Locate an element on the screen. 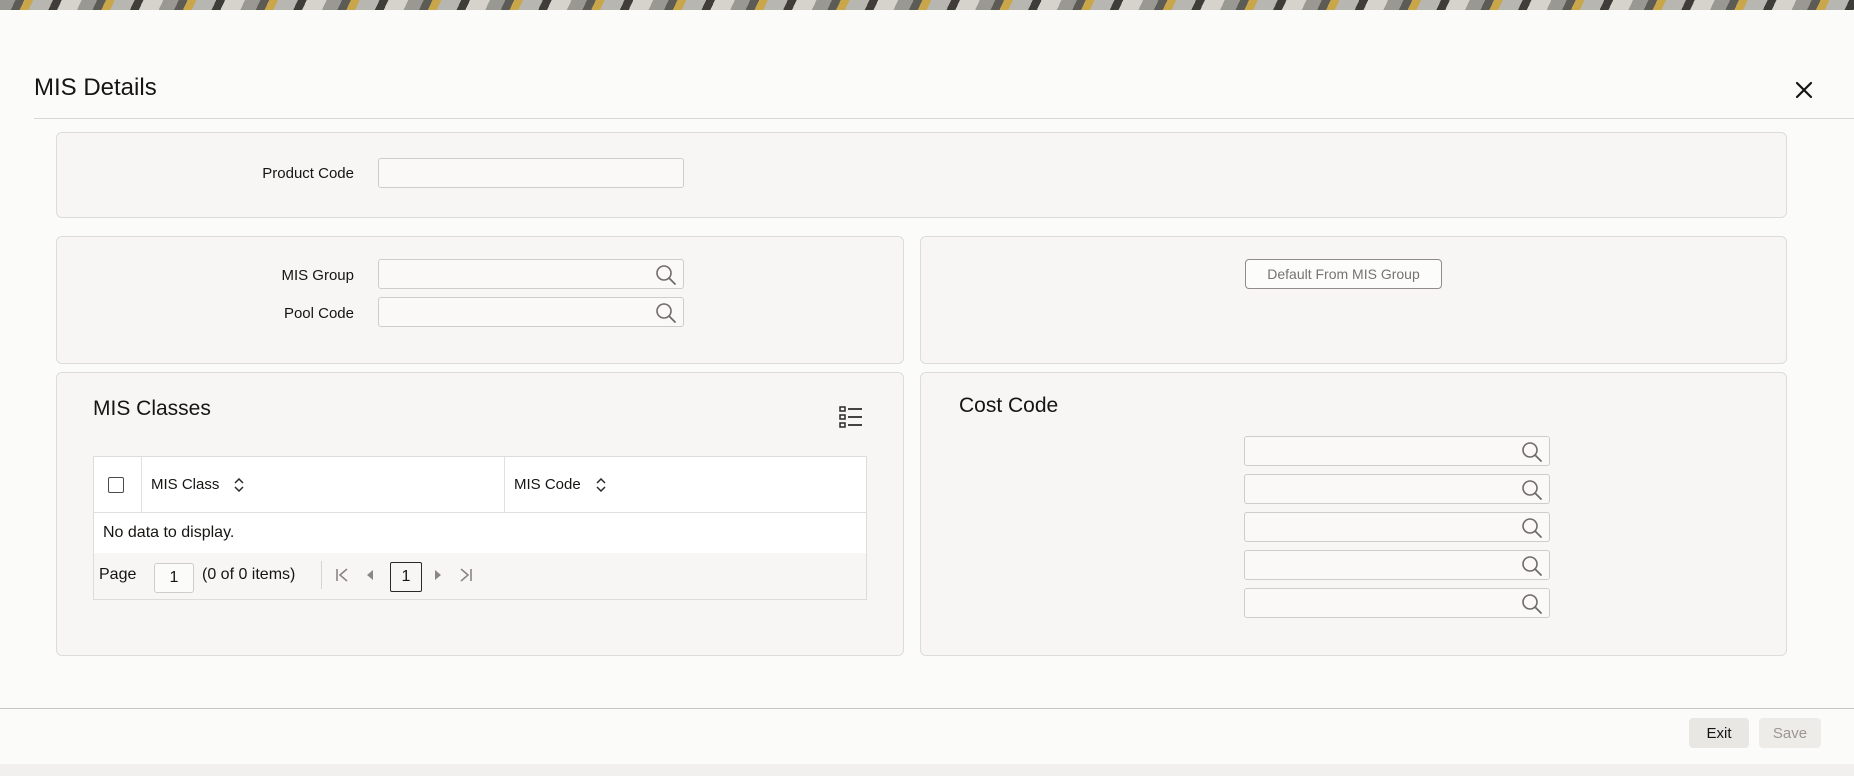 The height and width of the screenshot is (776, 1854). mis-group-panel: MIS Group Pool Code is located at coordinates (480, 300).